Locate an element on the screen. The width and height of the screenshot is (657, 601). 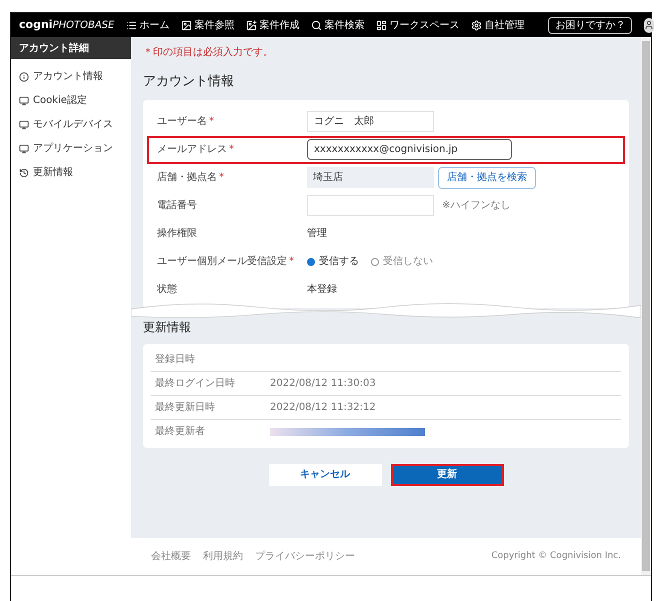
sidebar-item: 更新情報 is located at coordinates (71, 172).